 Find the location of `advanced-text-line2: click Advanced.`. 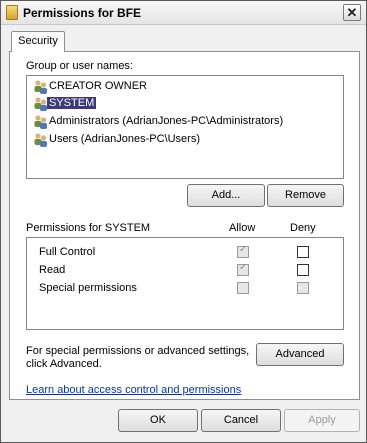

advanced-text-line2: click Advanced. is located at coordinates (64, 364).